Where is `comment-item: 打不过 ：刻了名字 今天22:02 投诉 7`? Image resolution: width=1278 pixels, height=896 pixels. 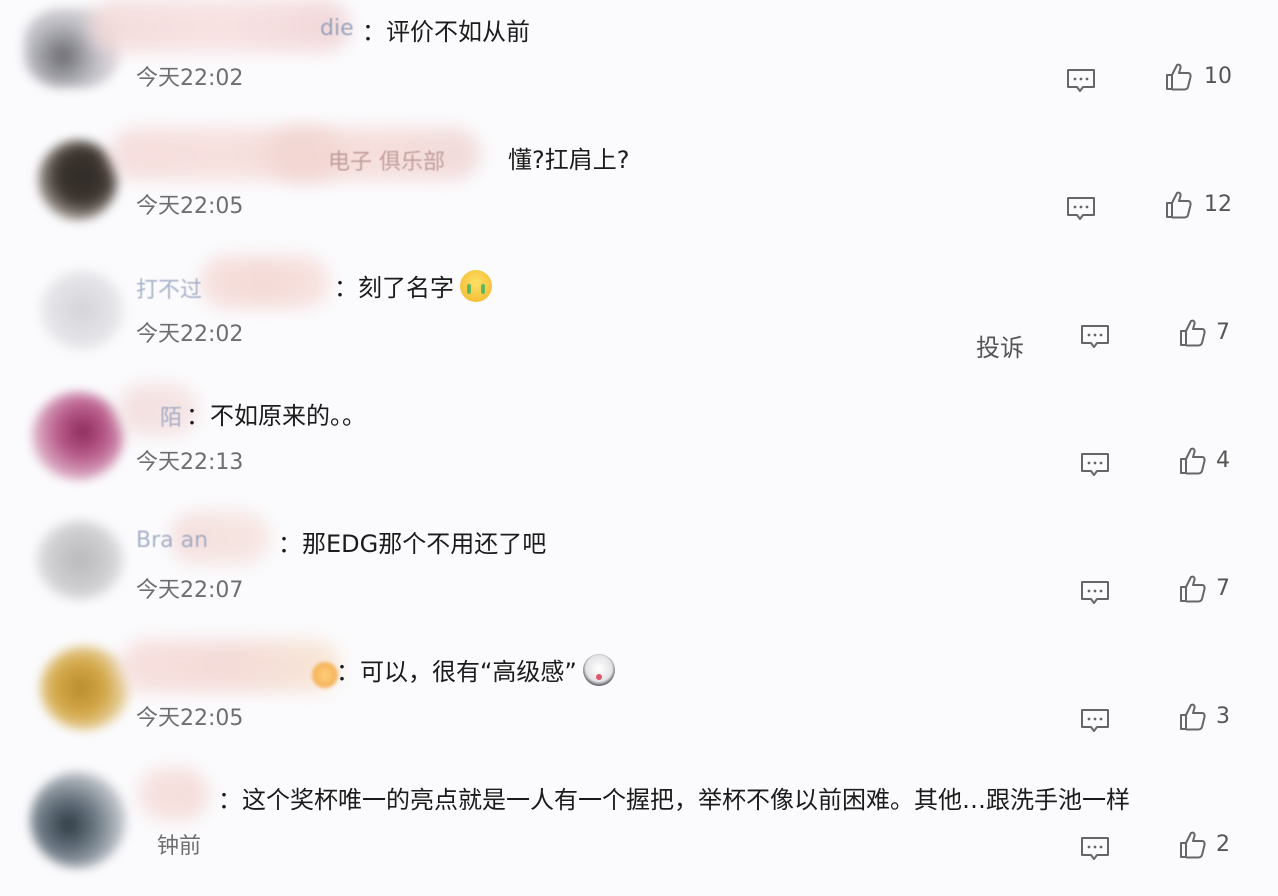 comment-item: 打不过 ：刻了名字 今天22:02 投诉 7 is located at coordinates (639, 320).